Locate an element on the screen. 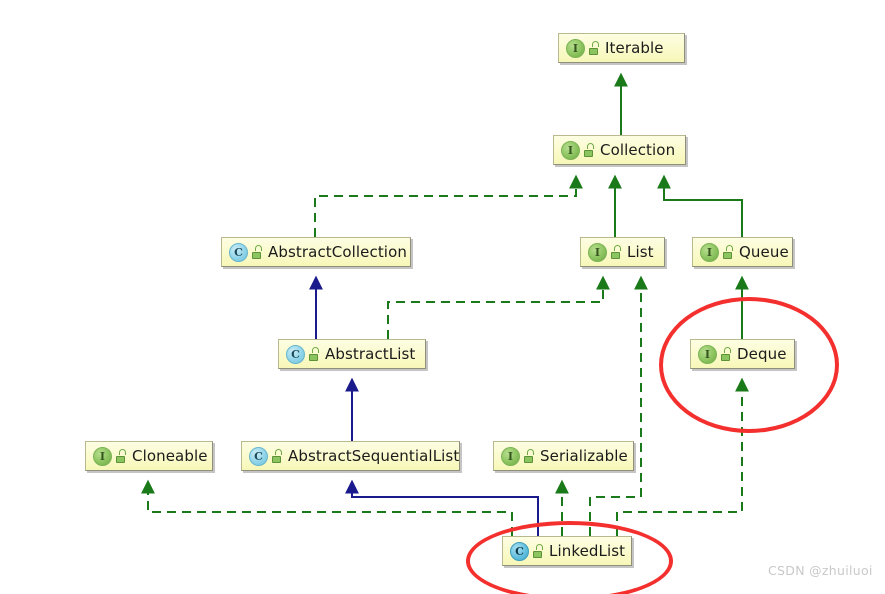  node-label: Deque is located at coordinates (762, 354).